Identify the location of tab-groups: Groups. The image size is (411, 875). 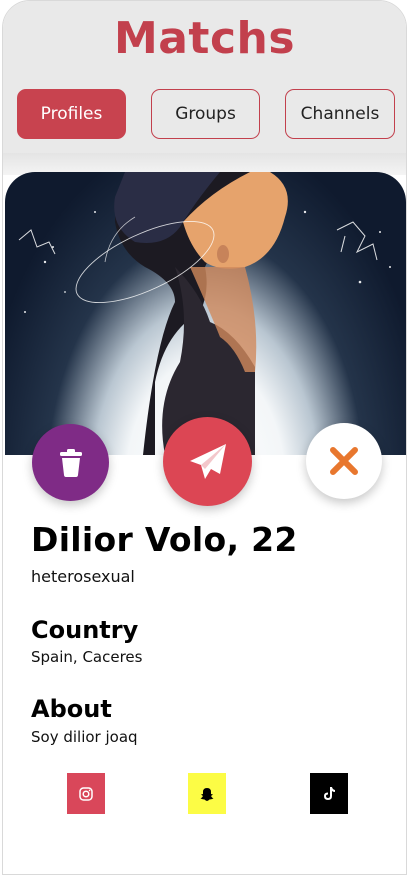
(205, 114).